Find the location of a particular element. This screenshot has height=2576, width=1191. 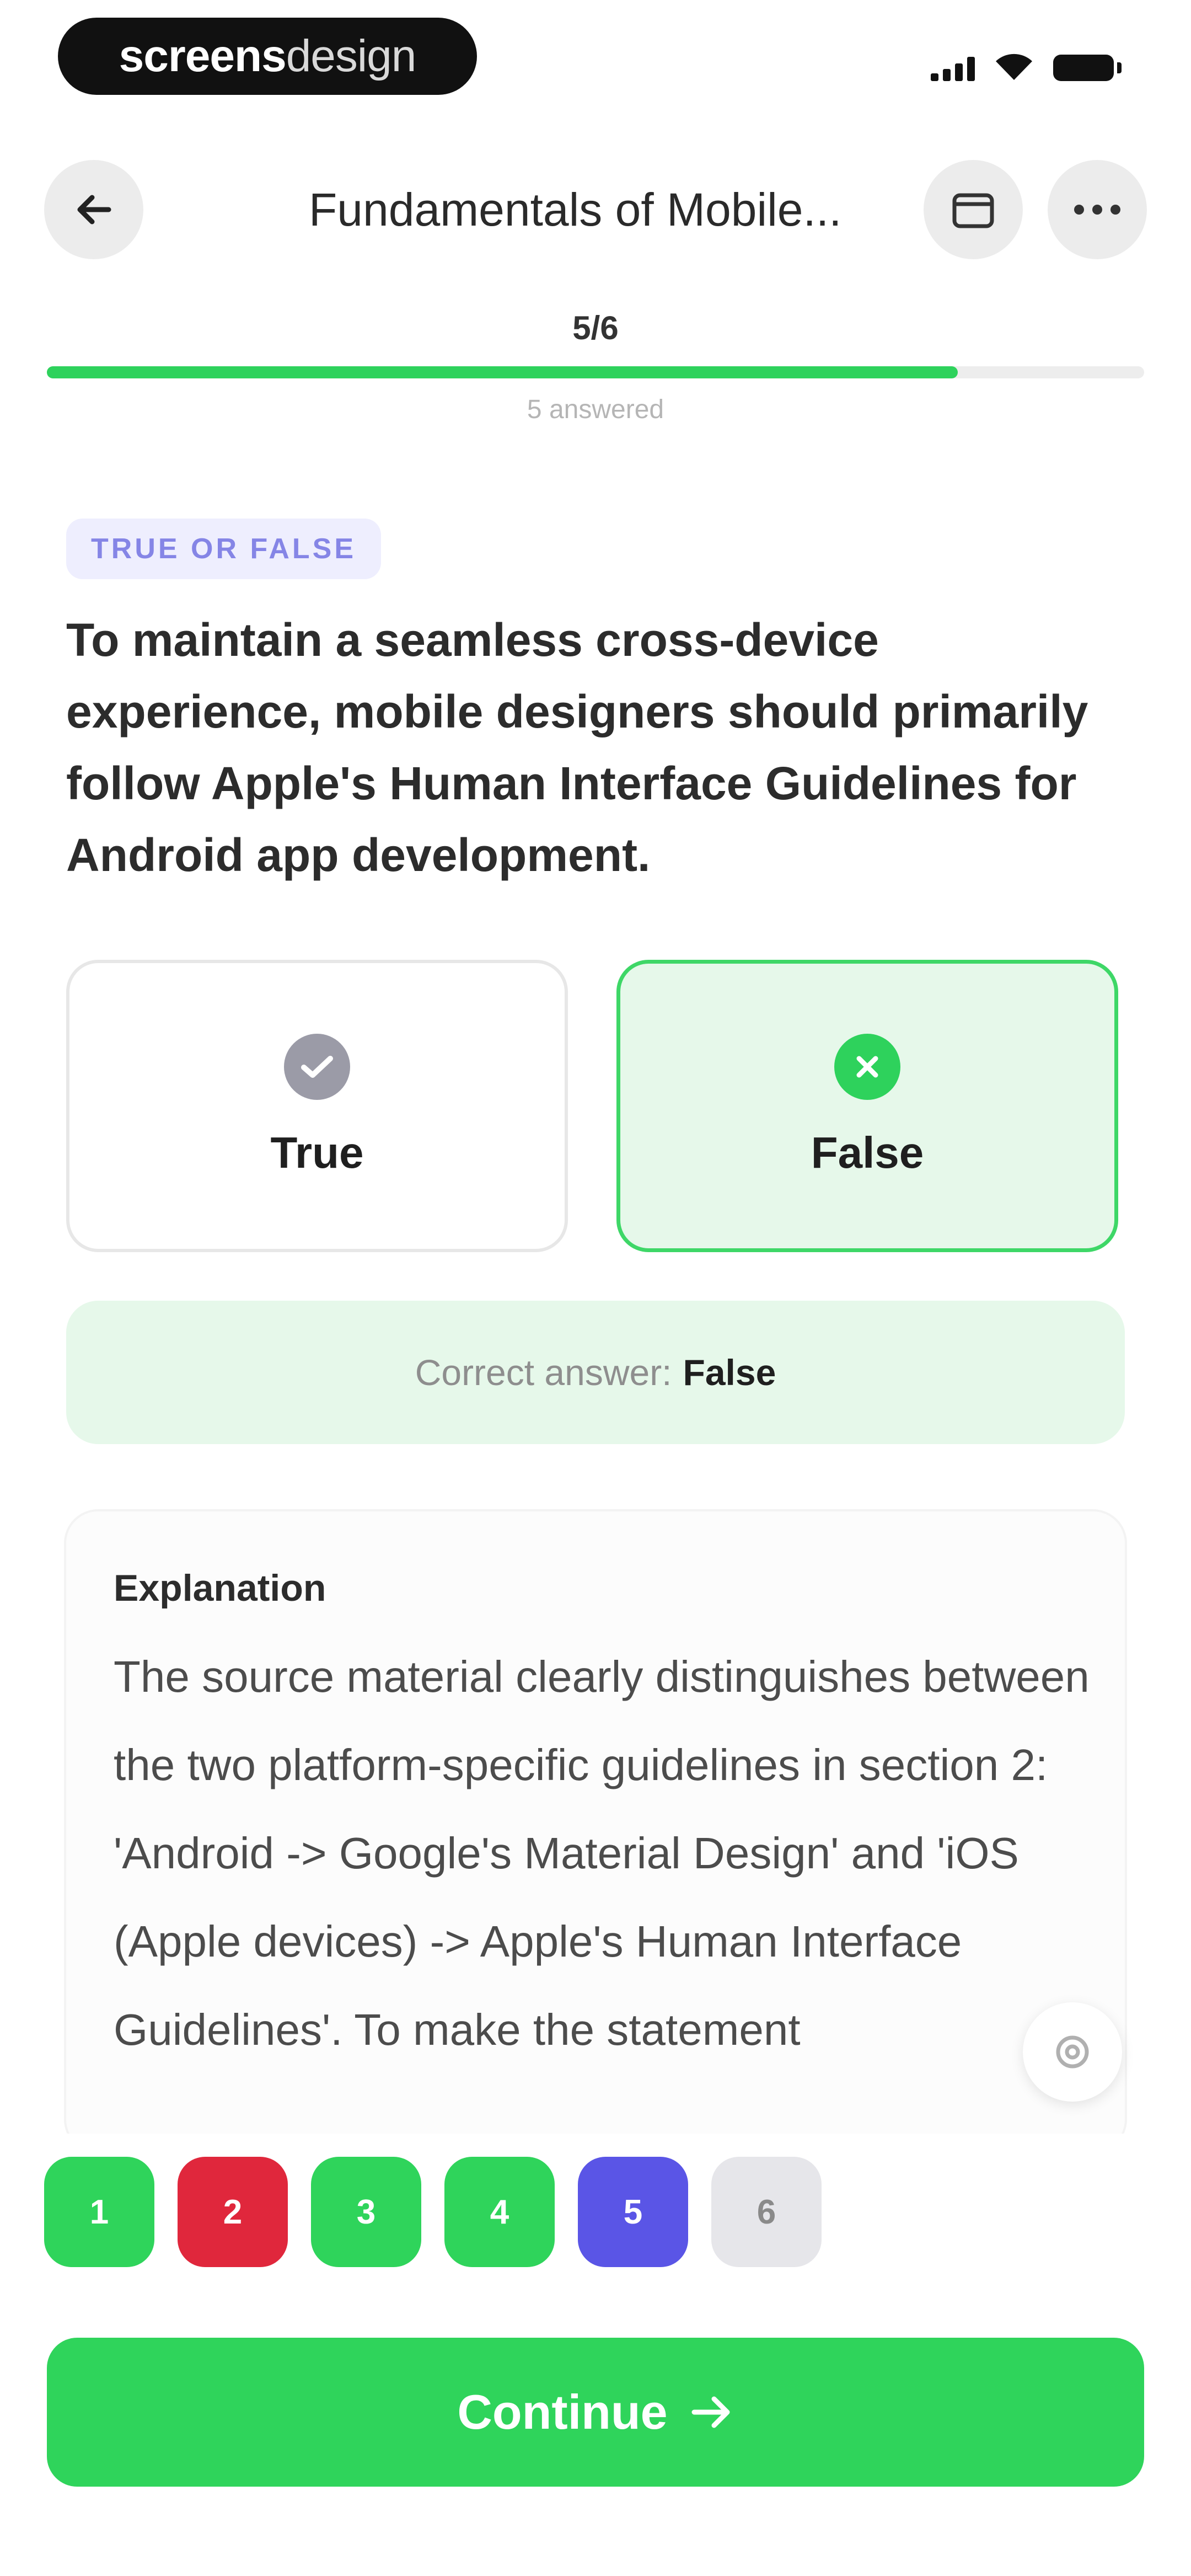

save-button is located at coordinates (973, 209).